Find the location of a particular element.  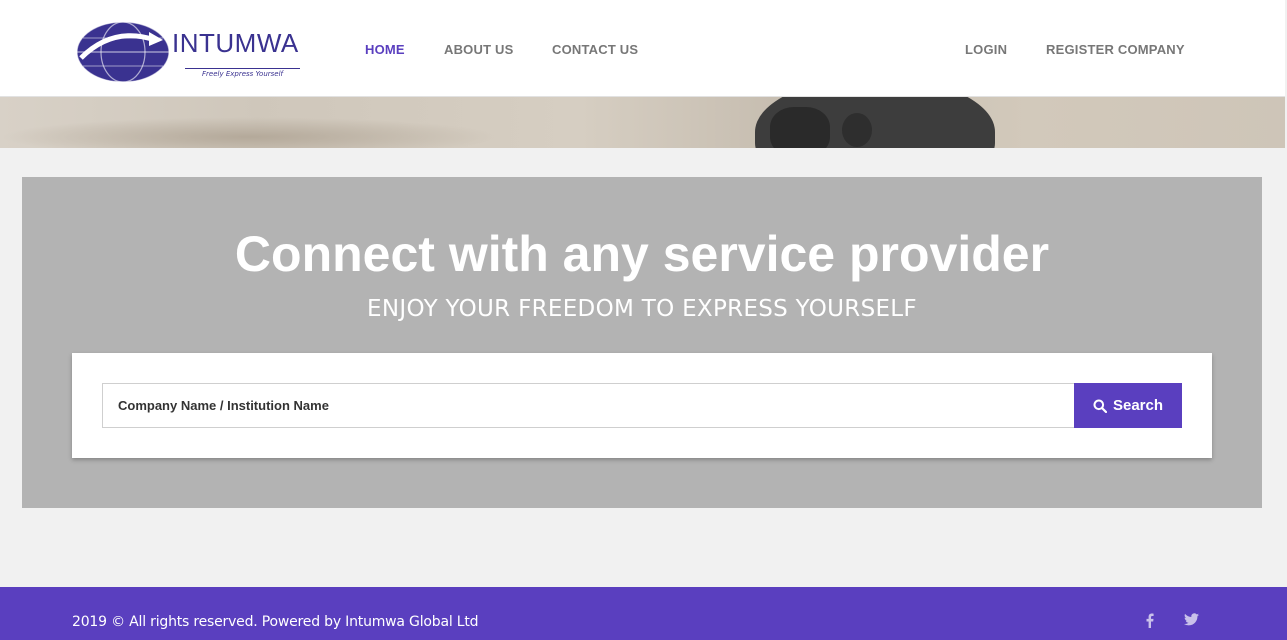

globe-logo-icon is located at coordinates (123, 52).